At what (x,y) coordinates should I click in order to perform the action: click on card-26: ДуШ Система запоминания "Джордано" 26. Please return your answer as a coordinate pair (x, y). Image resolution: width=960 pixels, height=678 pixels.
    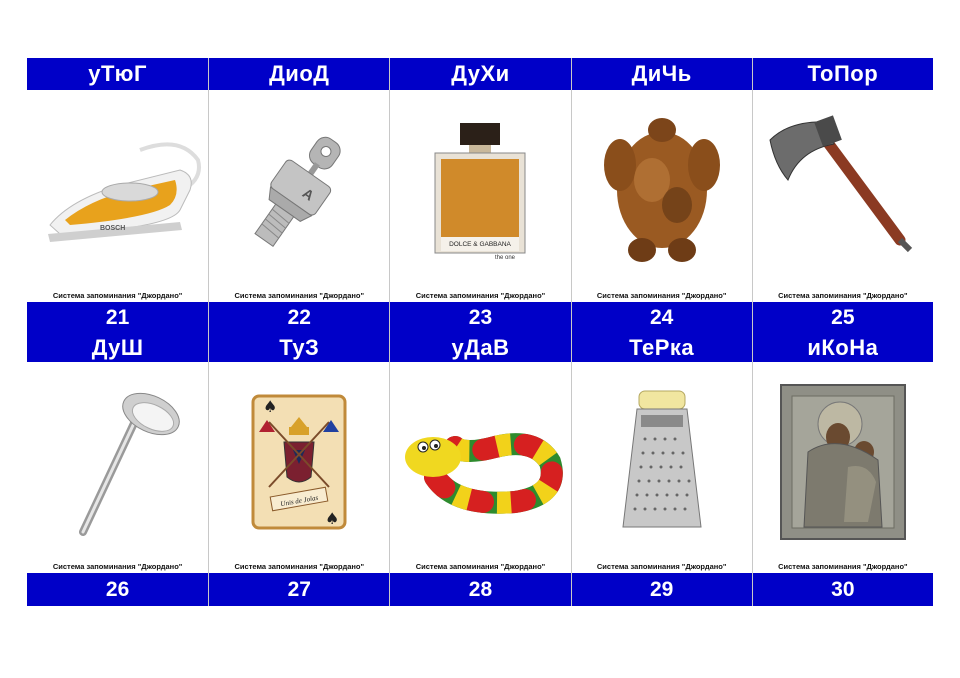
    Looking at the image, I should click on (118, 470).